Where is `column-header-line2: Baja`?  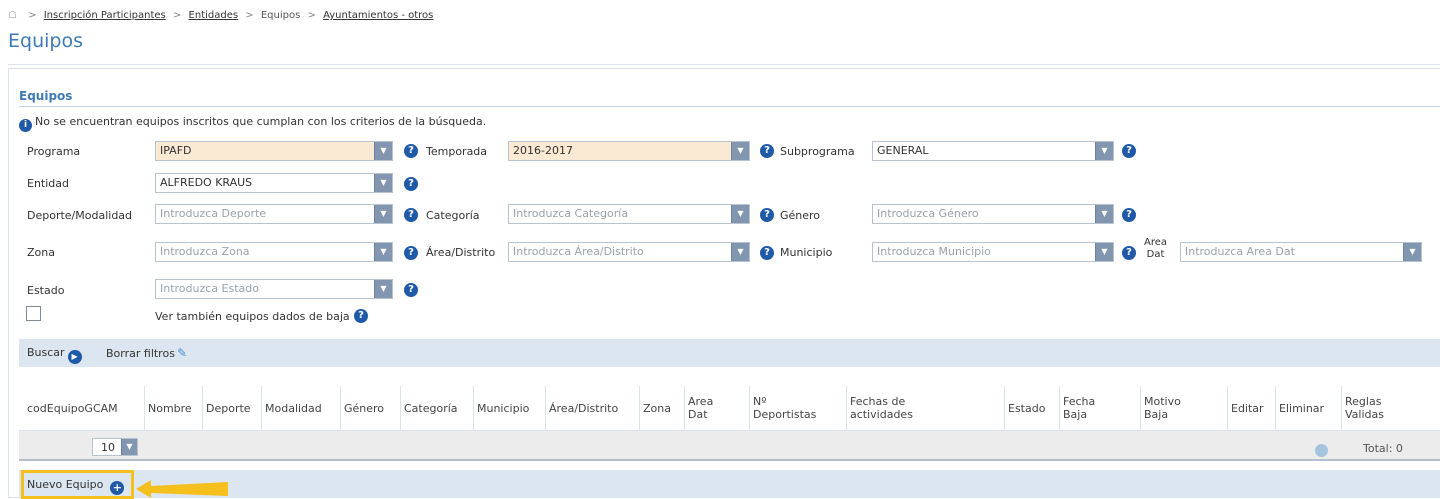 column-header-line2: Baja is located at coordinates (1156, 414).